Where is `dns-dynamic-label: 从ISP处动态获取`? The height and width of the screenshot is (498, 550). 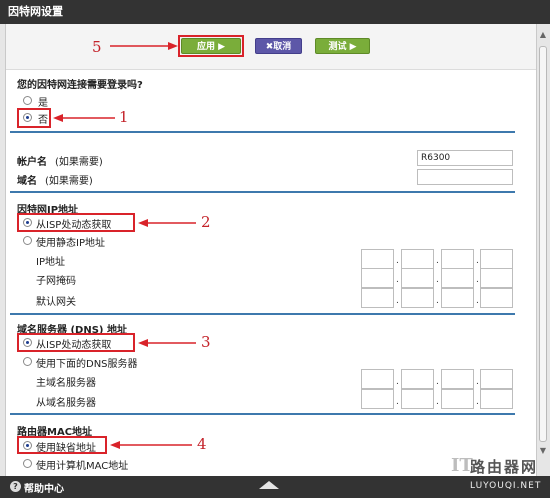
dns-dynamic-label: 从ISP处动态获取 is located at coordinates (74, 345).